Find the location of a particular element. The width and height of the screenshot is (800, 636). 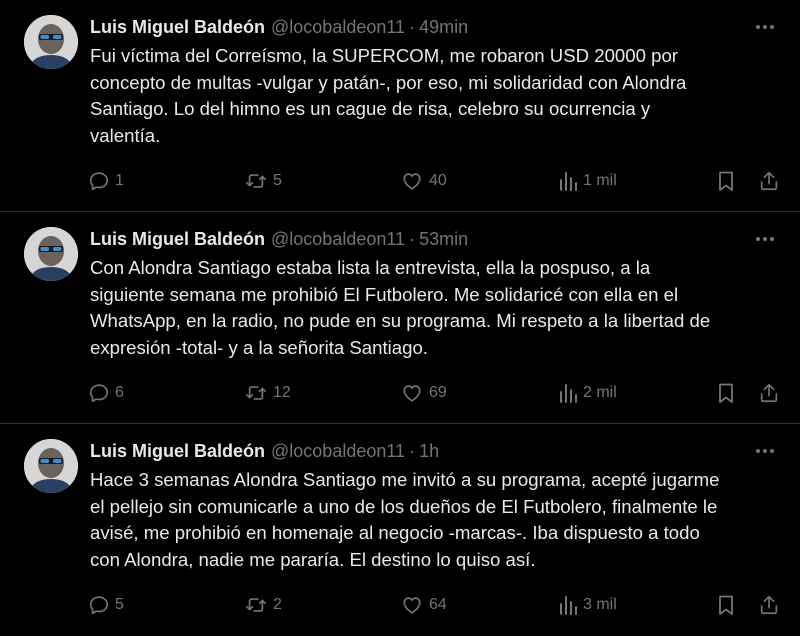

like-button: 69 is located at coordinates (423, 393).